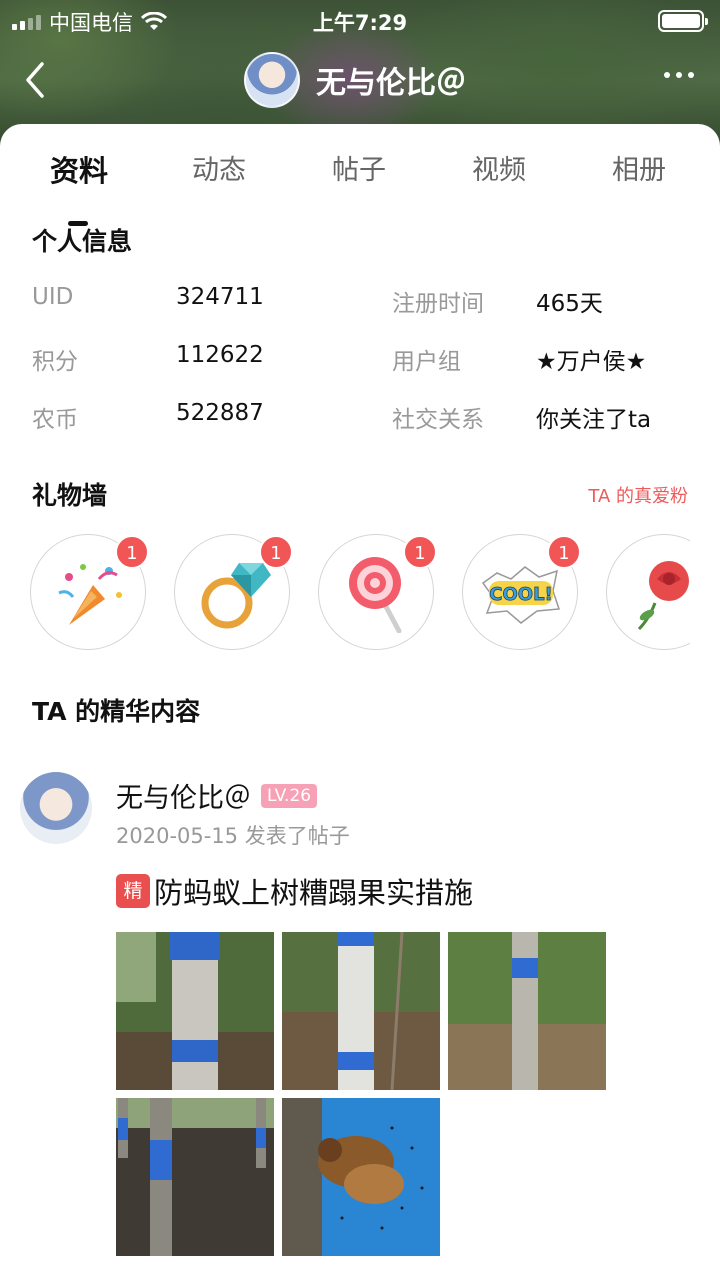  I want to click on tab-videos: 视频, so click(499, 167).